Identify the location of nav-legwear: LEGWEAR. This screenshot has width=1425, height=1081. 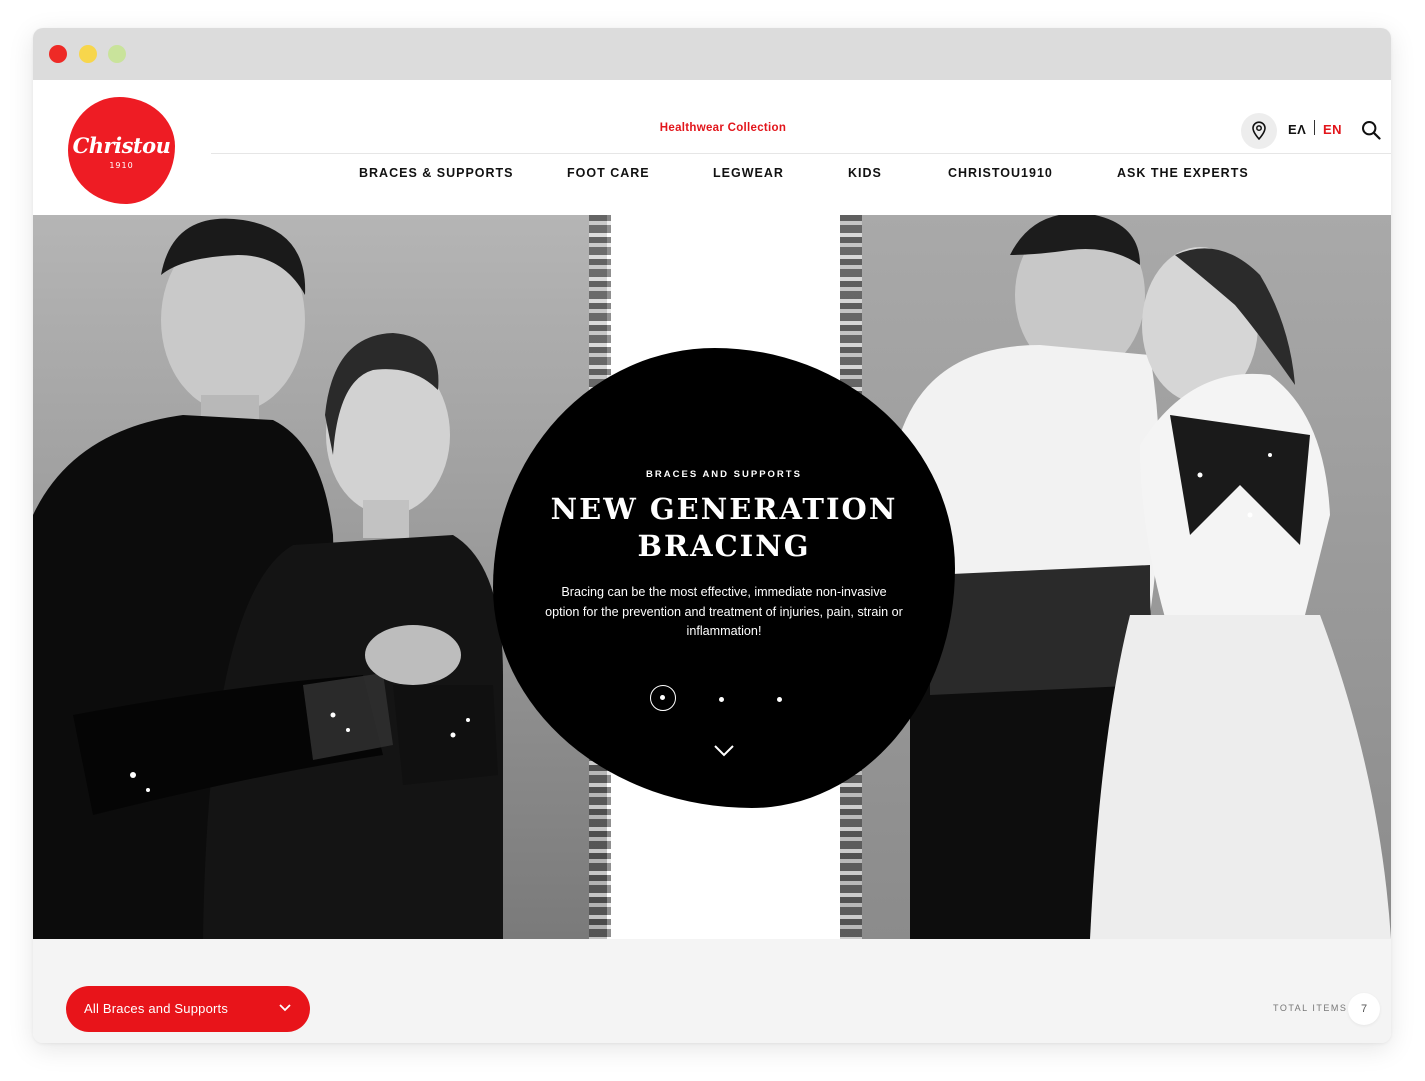
(748, 173).